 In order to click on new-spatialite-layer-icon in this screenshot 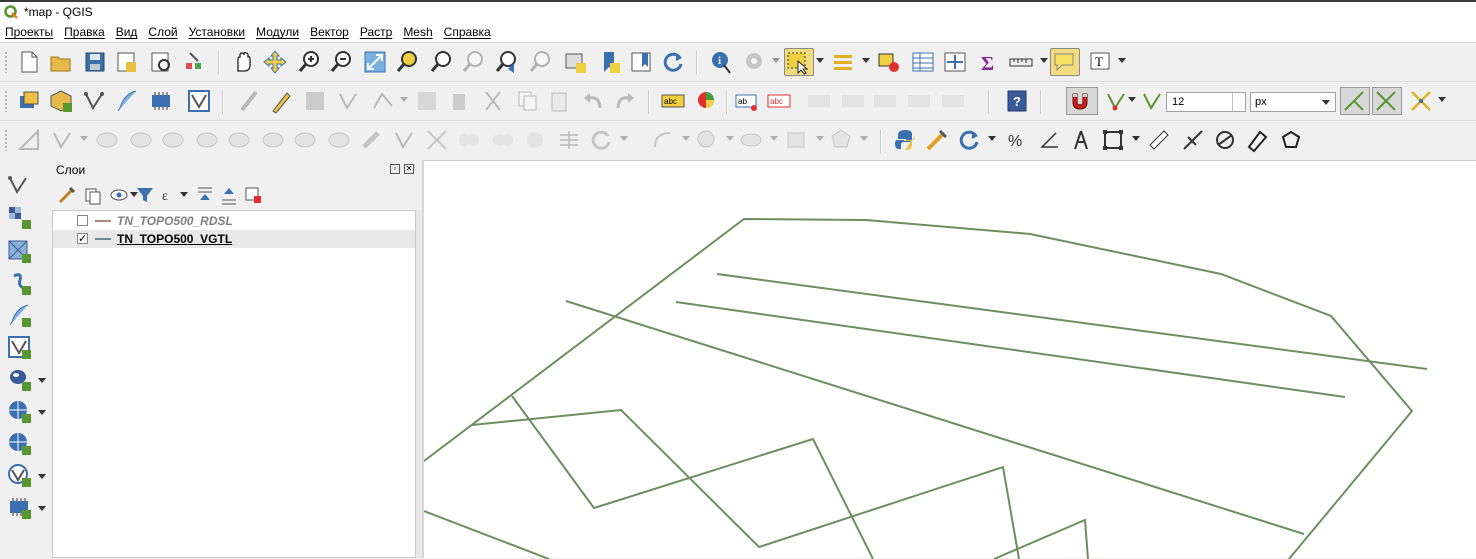, I will do `click(199, 101)`.